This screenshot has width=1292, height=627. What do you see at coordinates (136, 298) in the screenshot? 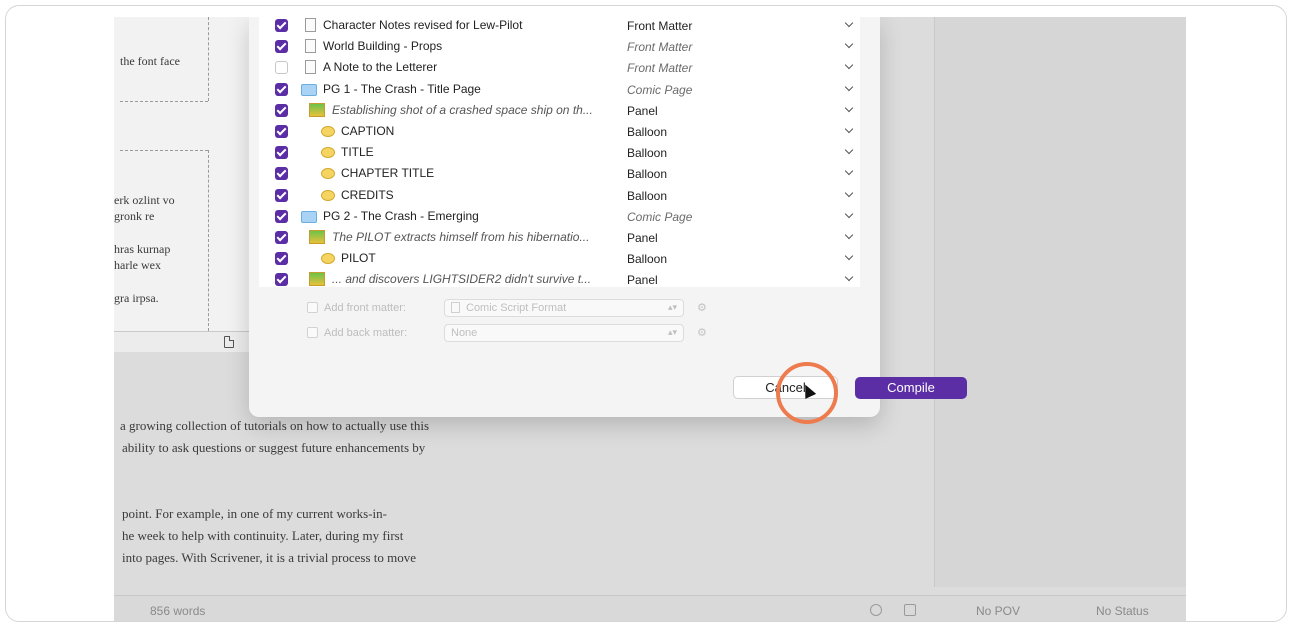
I see `left-text-line: gra irpsa.` at bounding box center [136, 298].